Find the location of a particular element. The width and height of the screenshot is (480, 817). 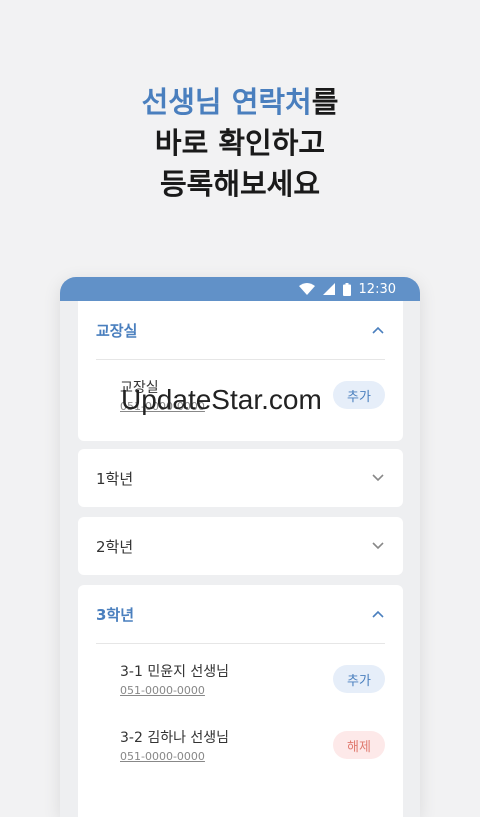

contact-row: 3-2 김하나 선생님 051-0000-0000 해제 is located at coordinates (240, 743).